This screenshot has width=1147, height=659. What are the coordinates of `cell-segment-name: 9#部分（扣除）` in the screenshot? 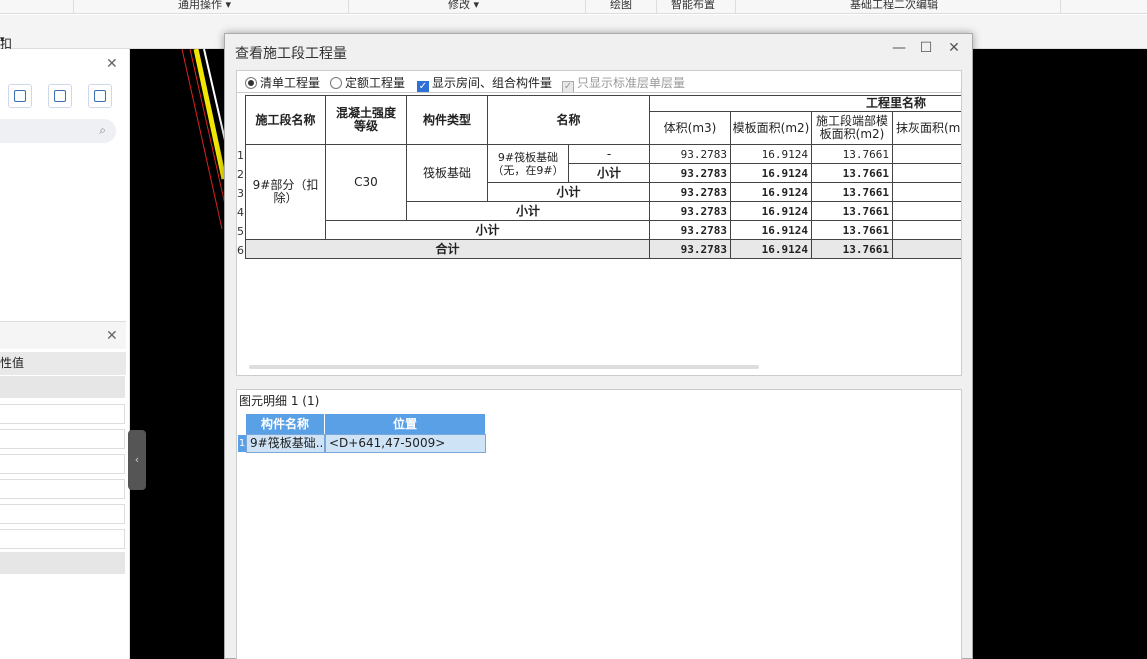 It's located at (285, 192).